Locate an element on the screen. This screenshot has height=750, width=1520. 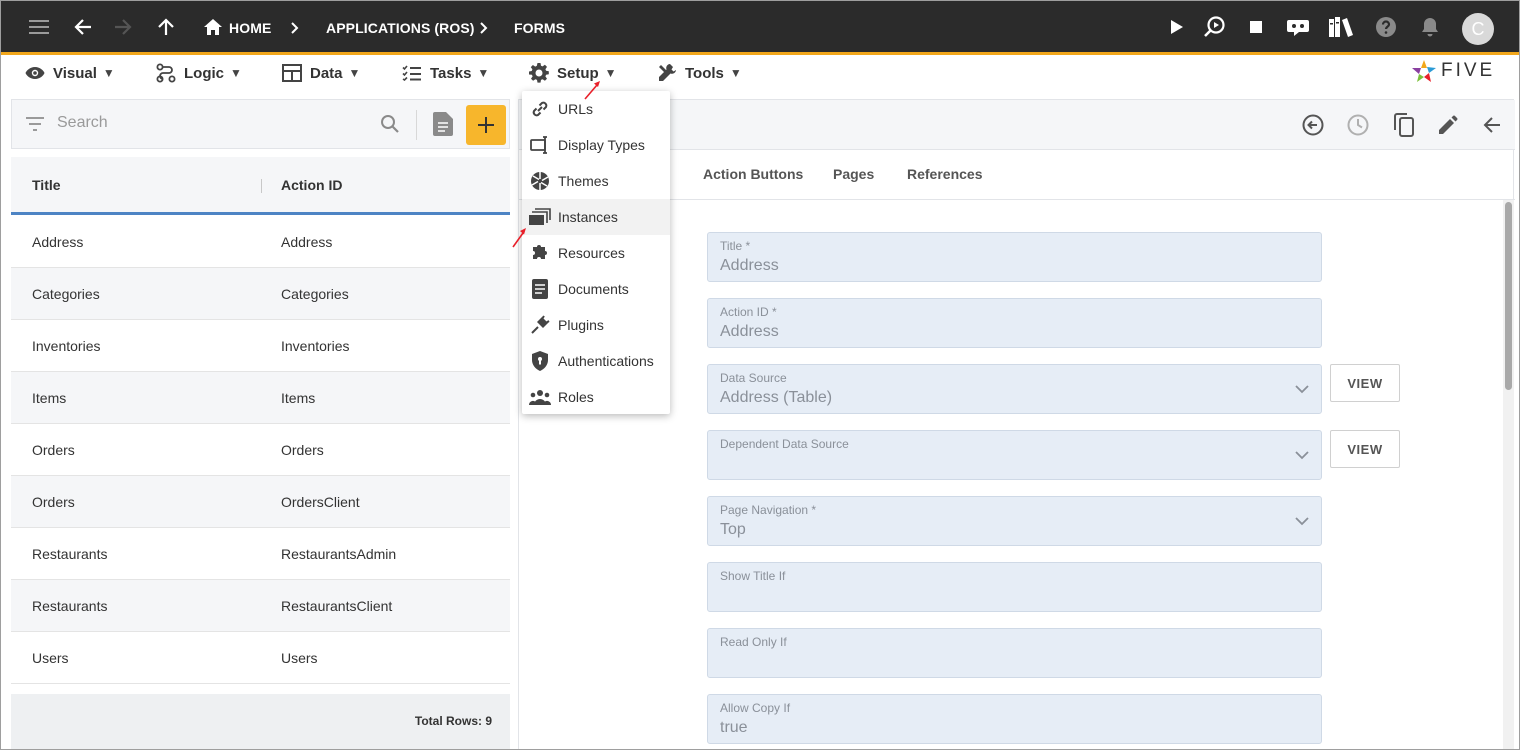
task-list-icon is located at coordinates (411, 73).